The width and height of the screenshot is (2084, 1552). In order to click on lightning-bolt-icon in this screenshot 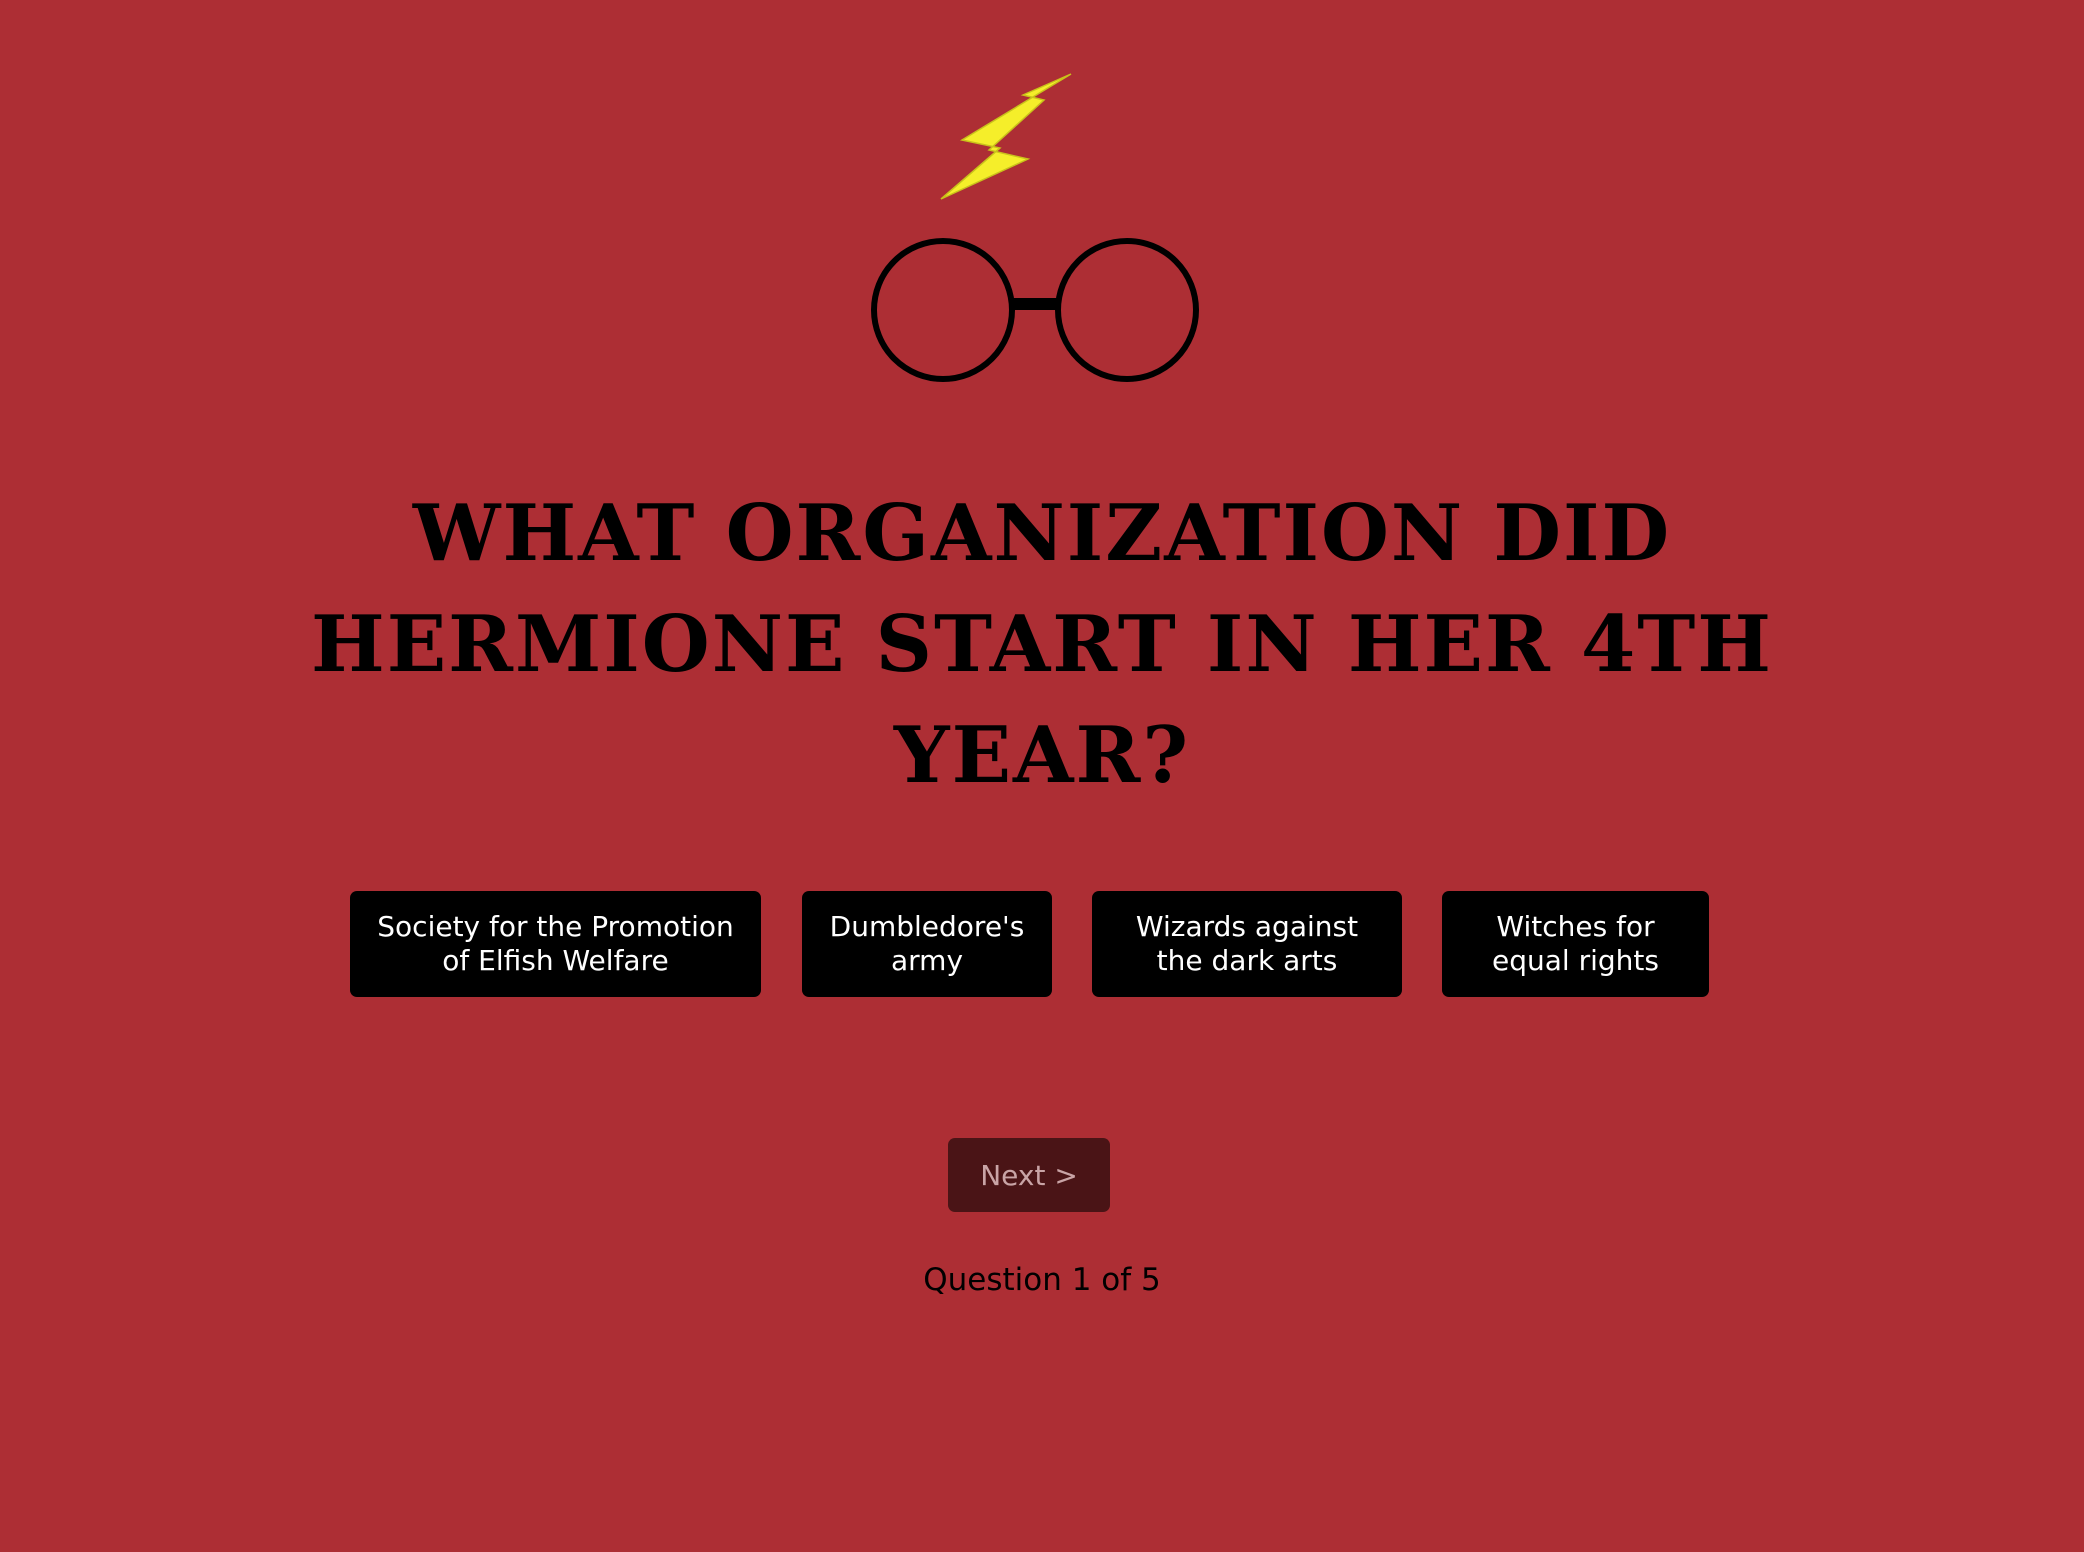, I will do `click(1006, 136)`.